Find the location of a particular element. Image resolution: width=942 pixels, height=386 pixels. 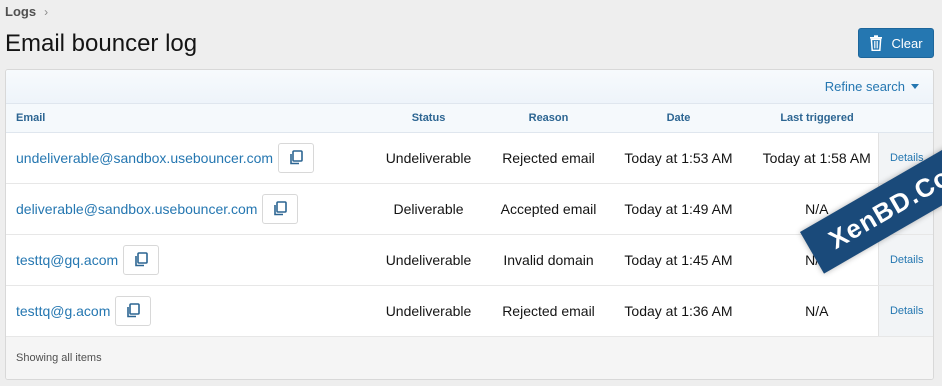

email-cell: undeliverable@sandbox.usebouncer.com is located at coordinates (183, 158).